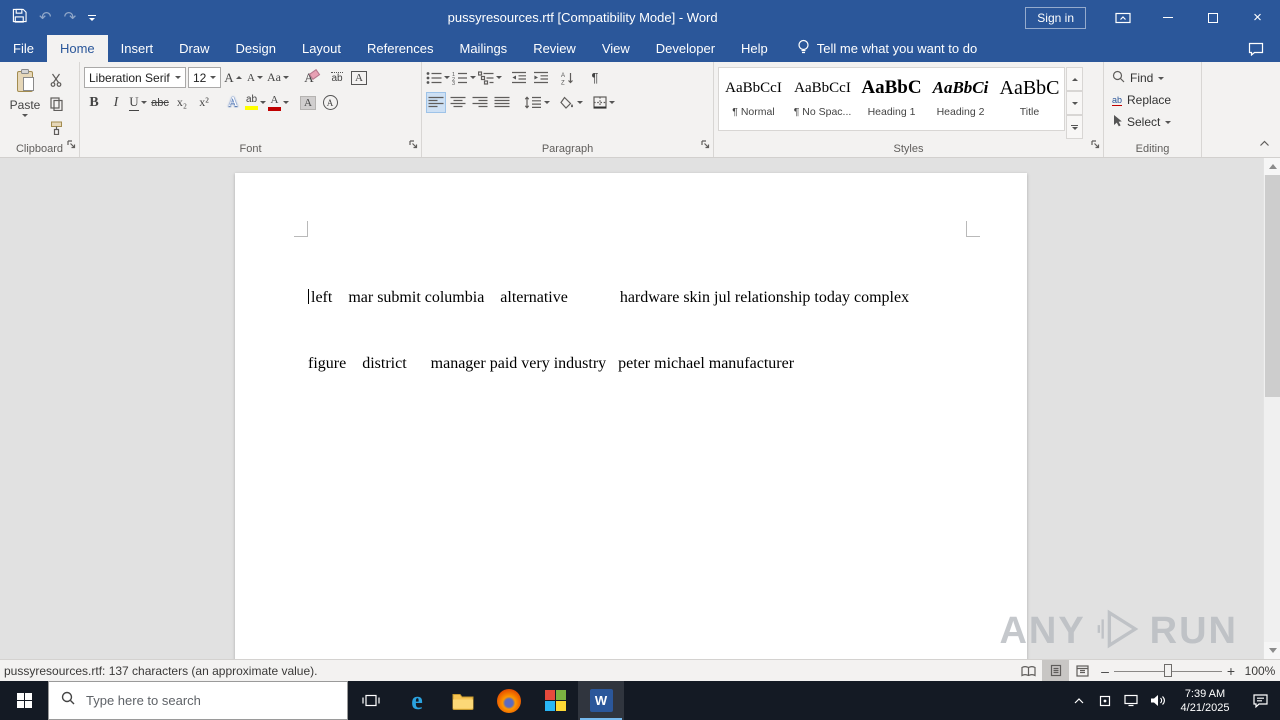 The image size is (1280, 720). What do you see at coordinates (330, 102) in the screenshot?
I see `enclose-characters-button: A` at bounding box center [330, 102].